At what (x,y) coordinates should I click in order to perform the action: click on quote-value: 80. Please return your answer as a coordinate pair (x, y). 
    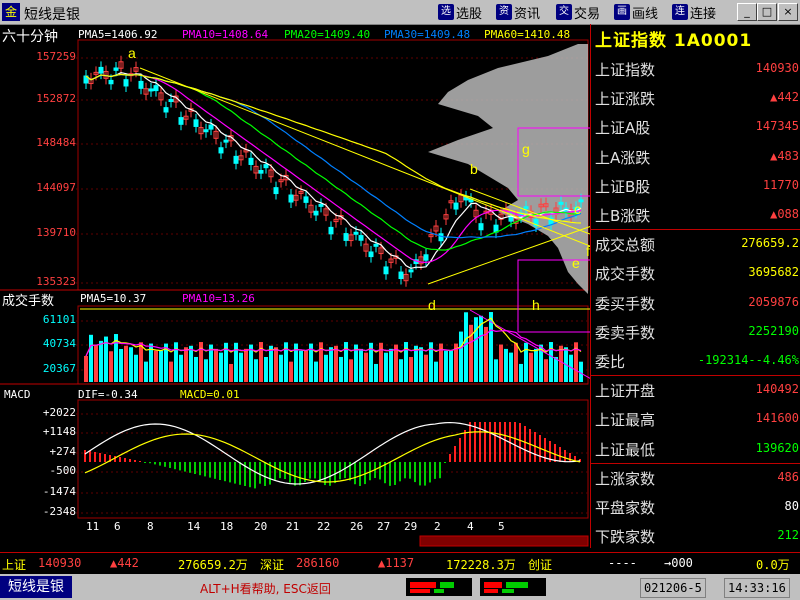
    Looking at the image, I should click on (791, 506).